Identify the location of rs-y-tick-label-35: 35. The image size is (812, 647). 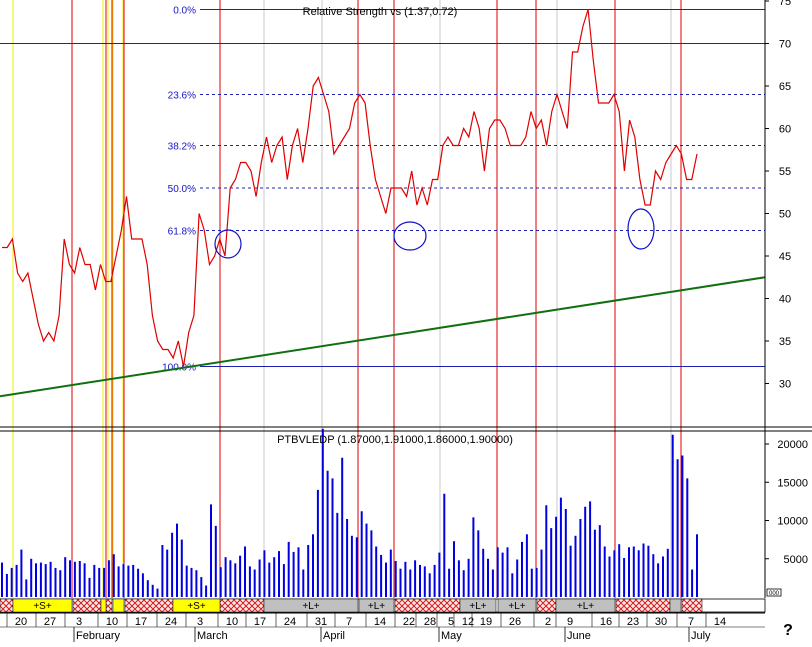
(785, 342).